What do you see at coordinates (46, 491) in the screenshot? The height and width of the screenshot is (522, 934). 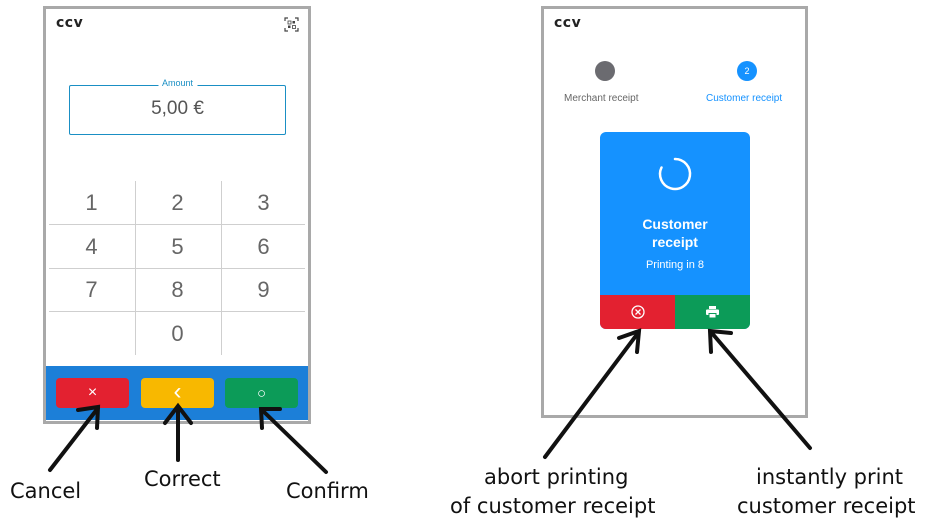 I see `caption-cancel: Cancel` at bounding box center [46, 491].